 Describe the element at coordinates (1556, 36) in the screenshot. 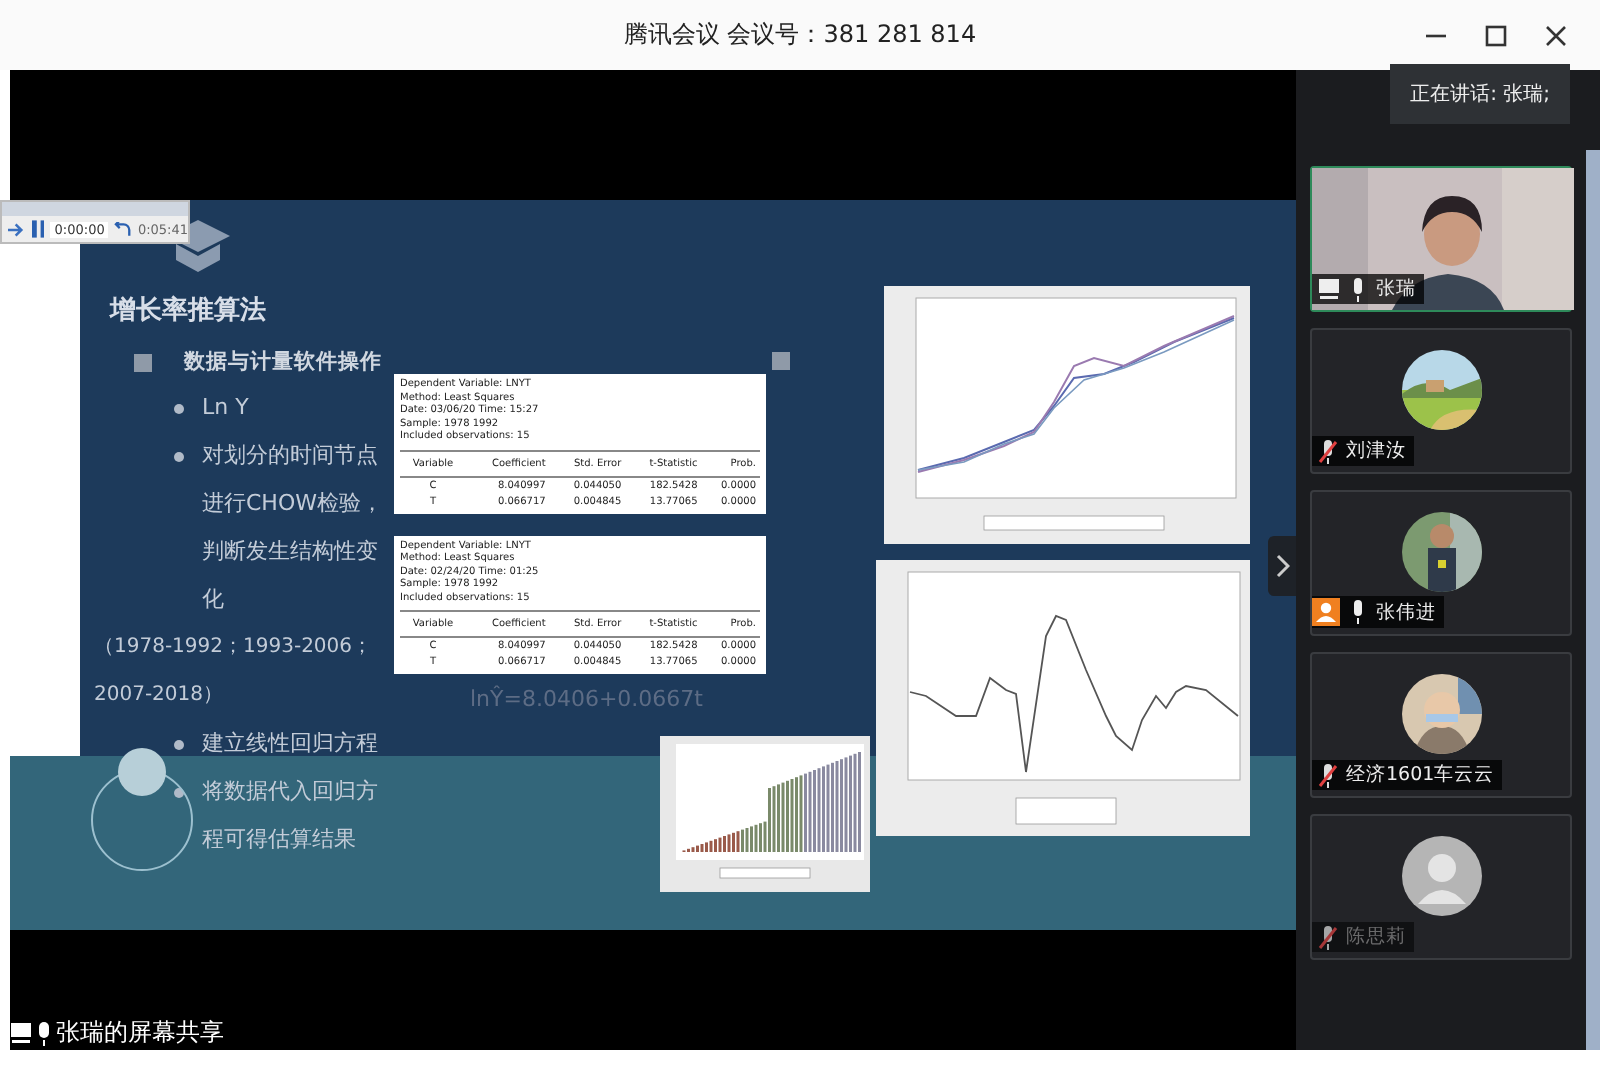

I see `close-icon` at that location.